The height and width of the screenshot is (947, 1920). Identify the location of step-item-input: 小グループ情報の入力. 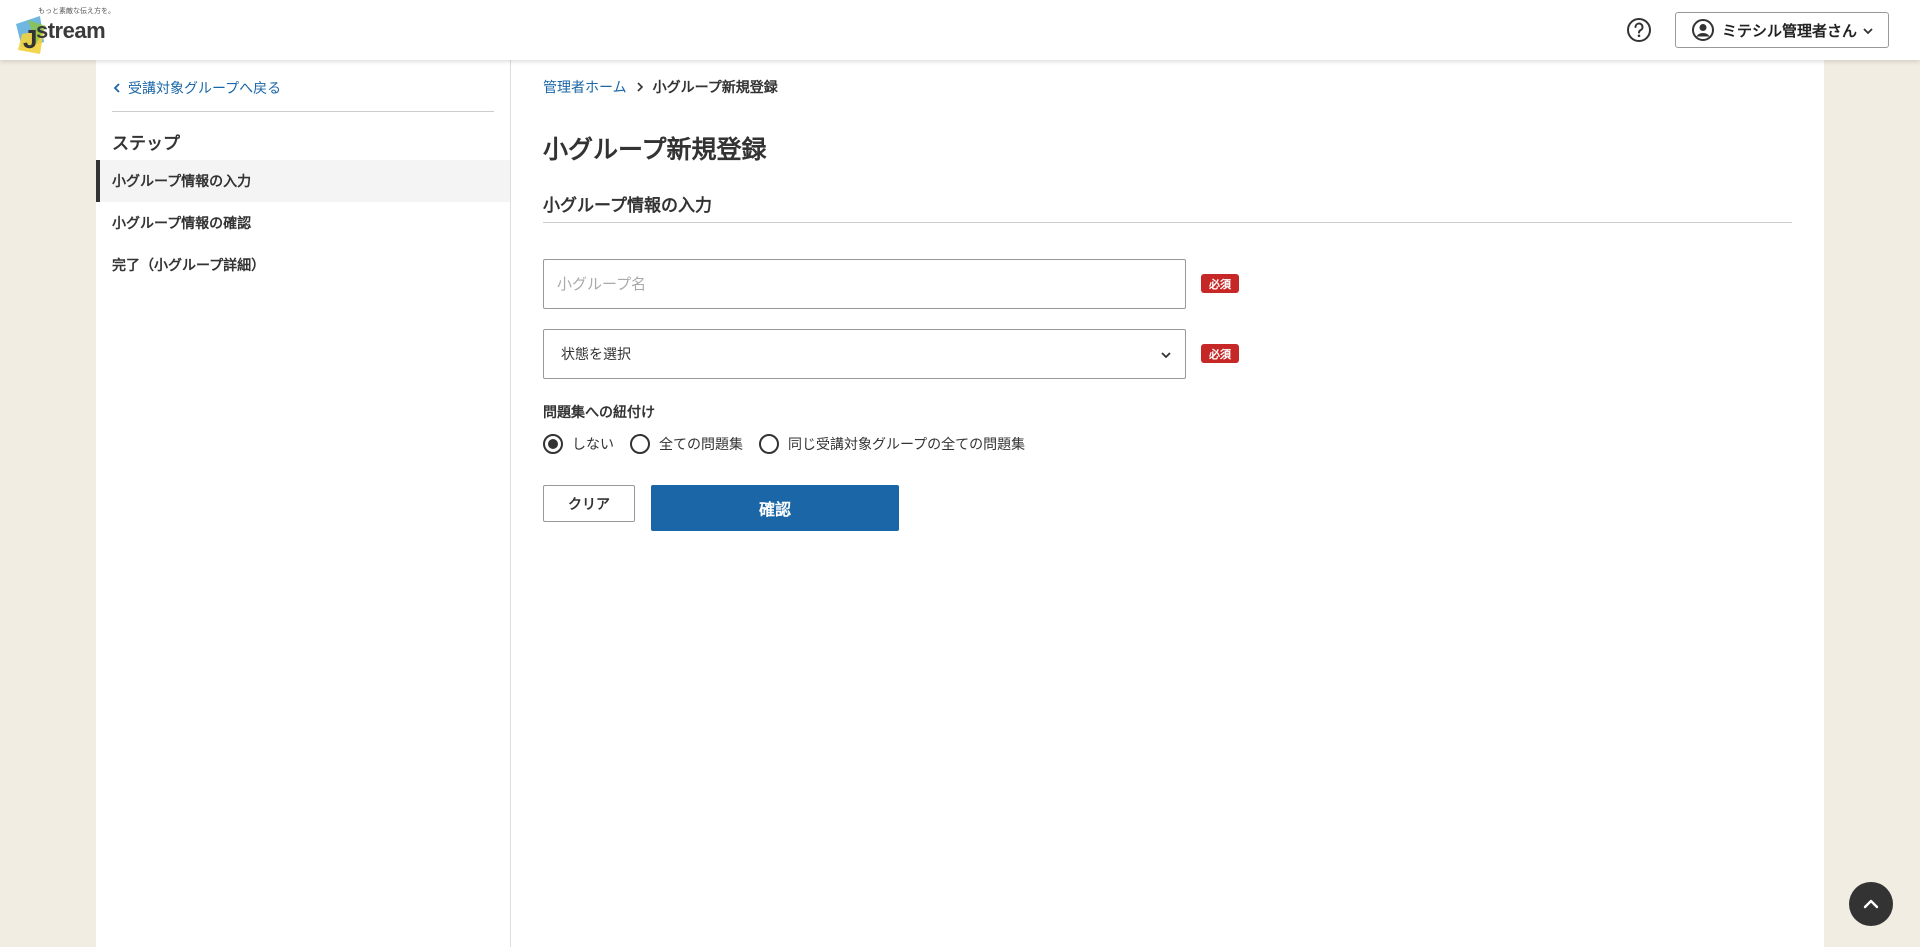
(303, 181).